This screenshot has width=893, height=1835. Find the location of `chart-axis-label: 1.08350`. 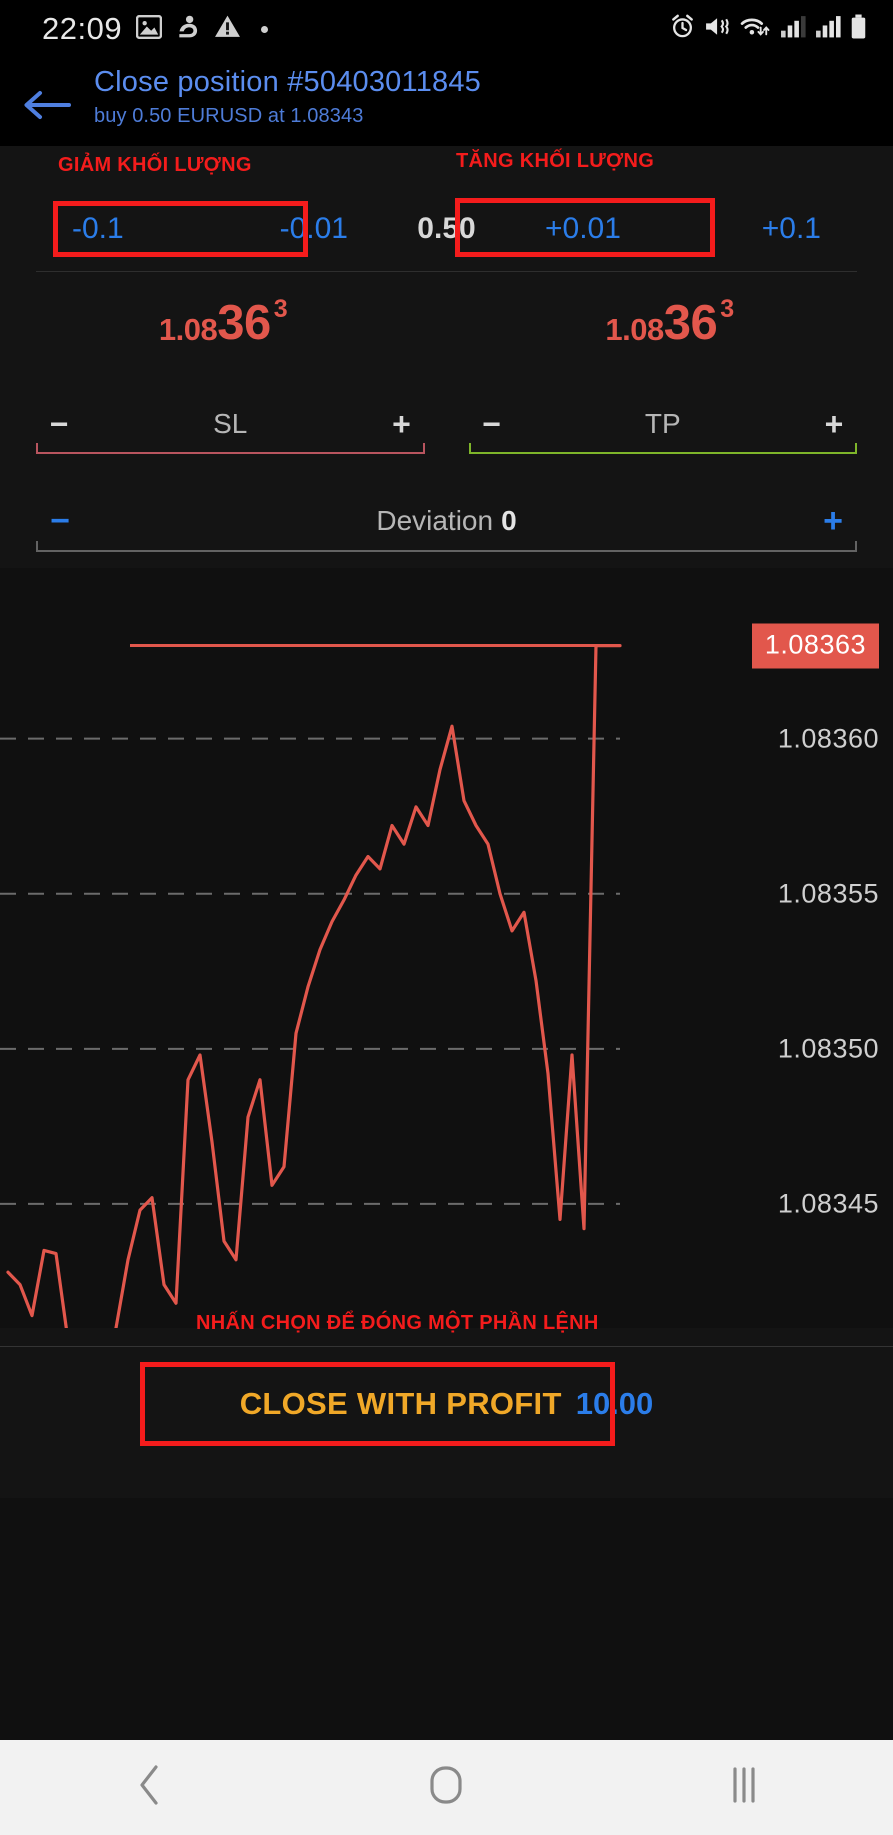

chart-axis-label: 1.08350 is located at coordinates (828, 1048).